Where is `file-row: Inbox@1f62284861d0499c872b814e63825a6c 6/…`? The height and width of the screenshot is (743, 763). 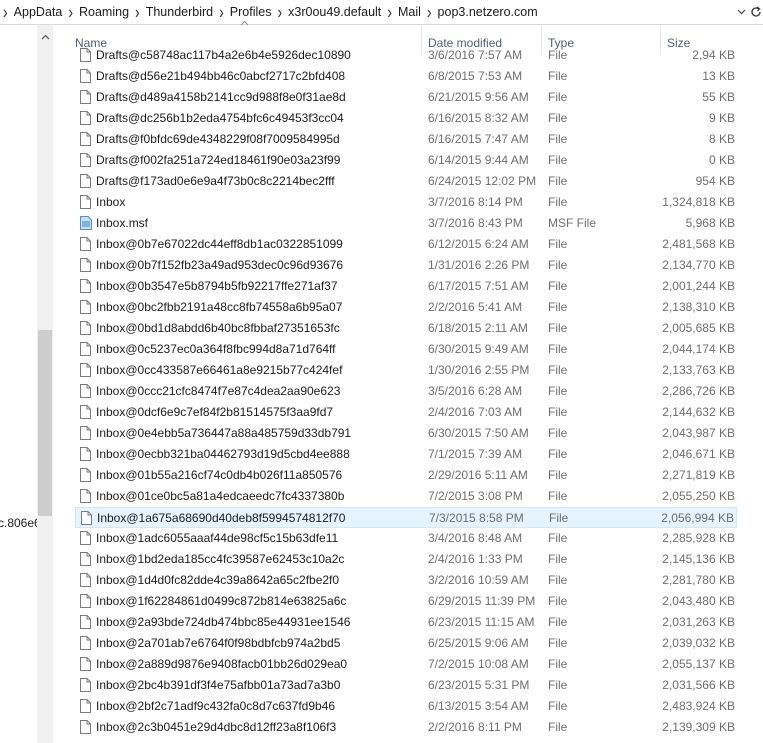 file-row: Inbox@1f62284861d0499c872b814e63825a6c 6/… is located at coordinates (406, 601).